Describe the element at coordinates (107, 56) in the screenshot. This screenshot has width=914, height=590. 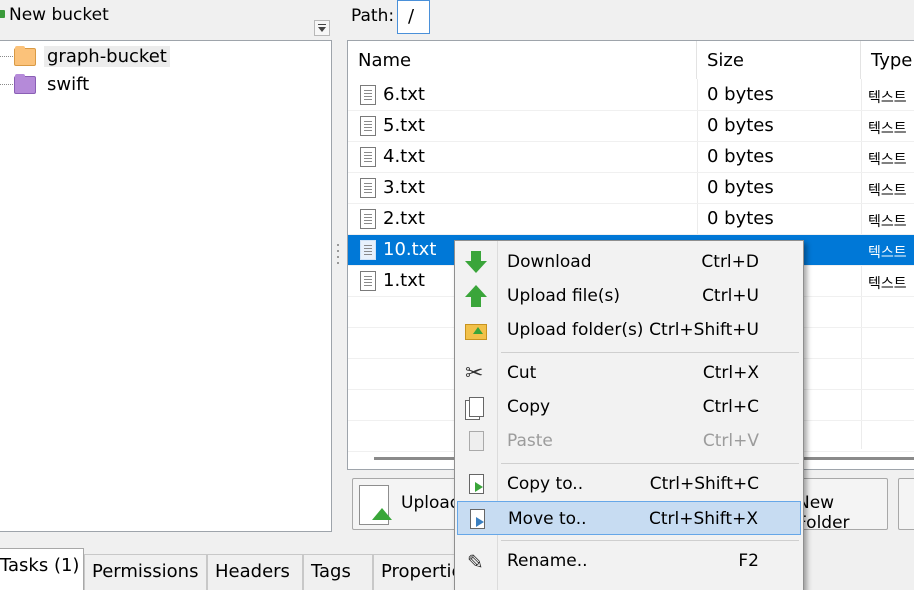
I see `tree-item-label: graph-bucket` at that location.